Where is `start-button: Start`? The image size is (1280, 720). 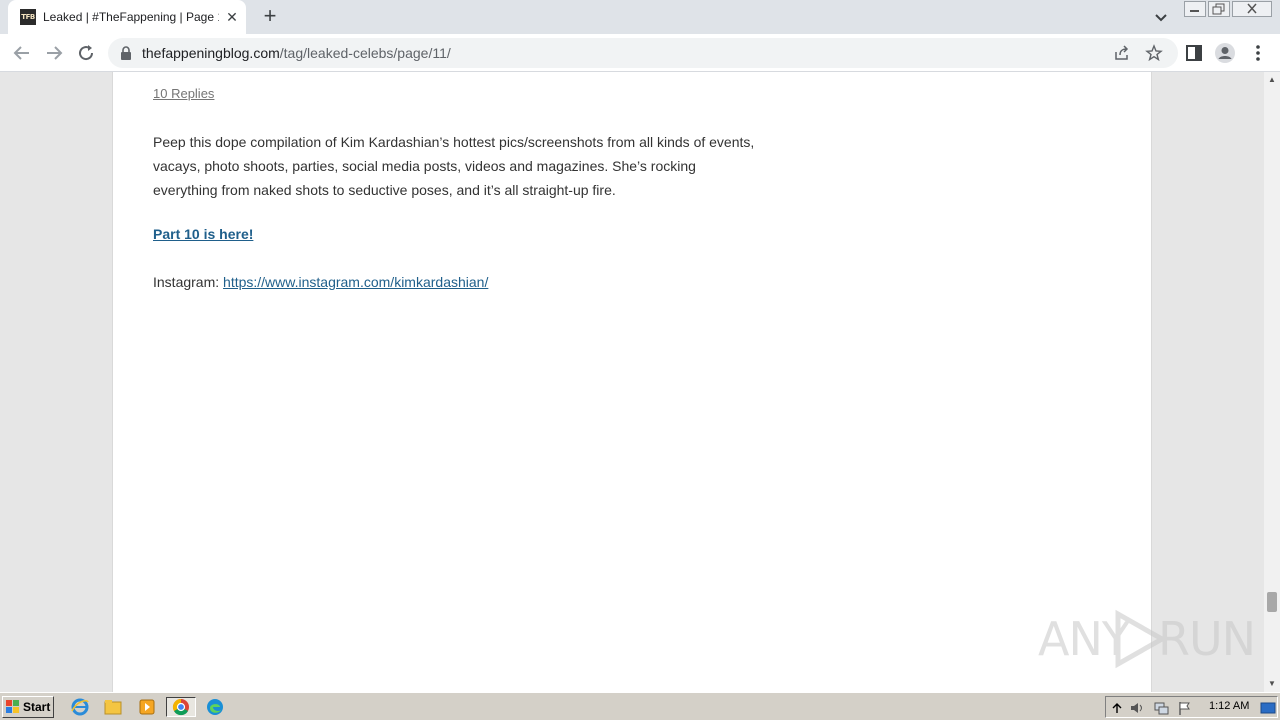 start-button: Start is located at coordinates (28, 707).